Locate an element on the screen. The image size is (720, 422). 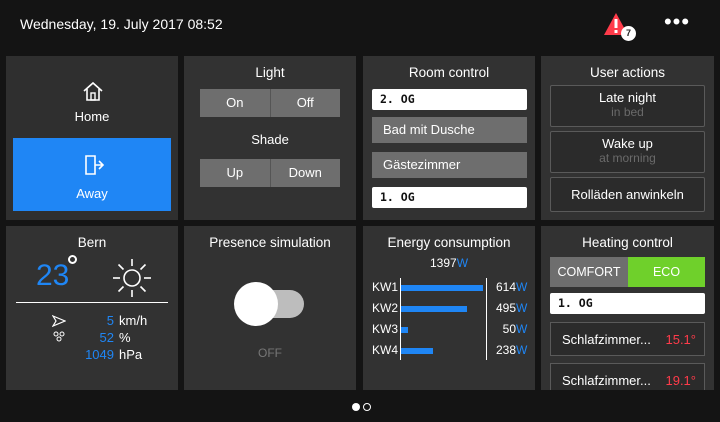
energy-total: 1397W is located at coordinates (449, 263).